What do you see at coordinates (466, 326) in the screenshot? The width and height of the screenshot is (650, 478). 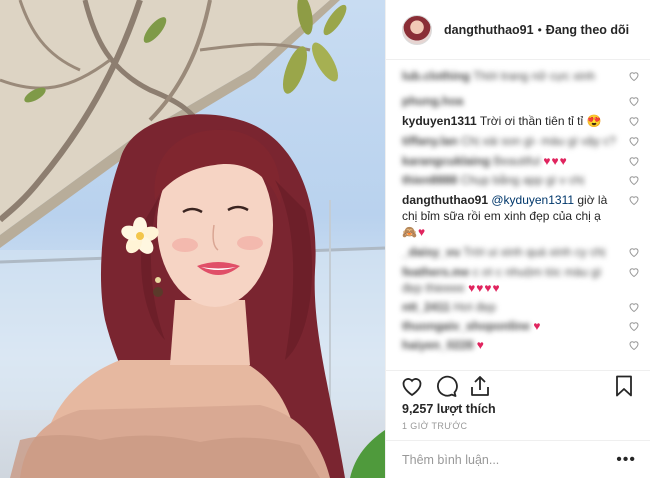 I see `comment-body-blurred: thuongaiv_shoponline` at bounding box center [466, 326].